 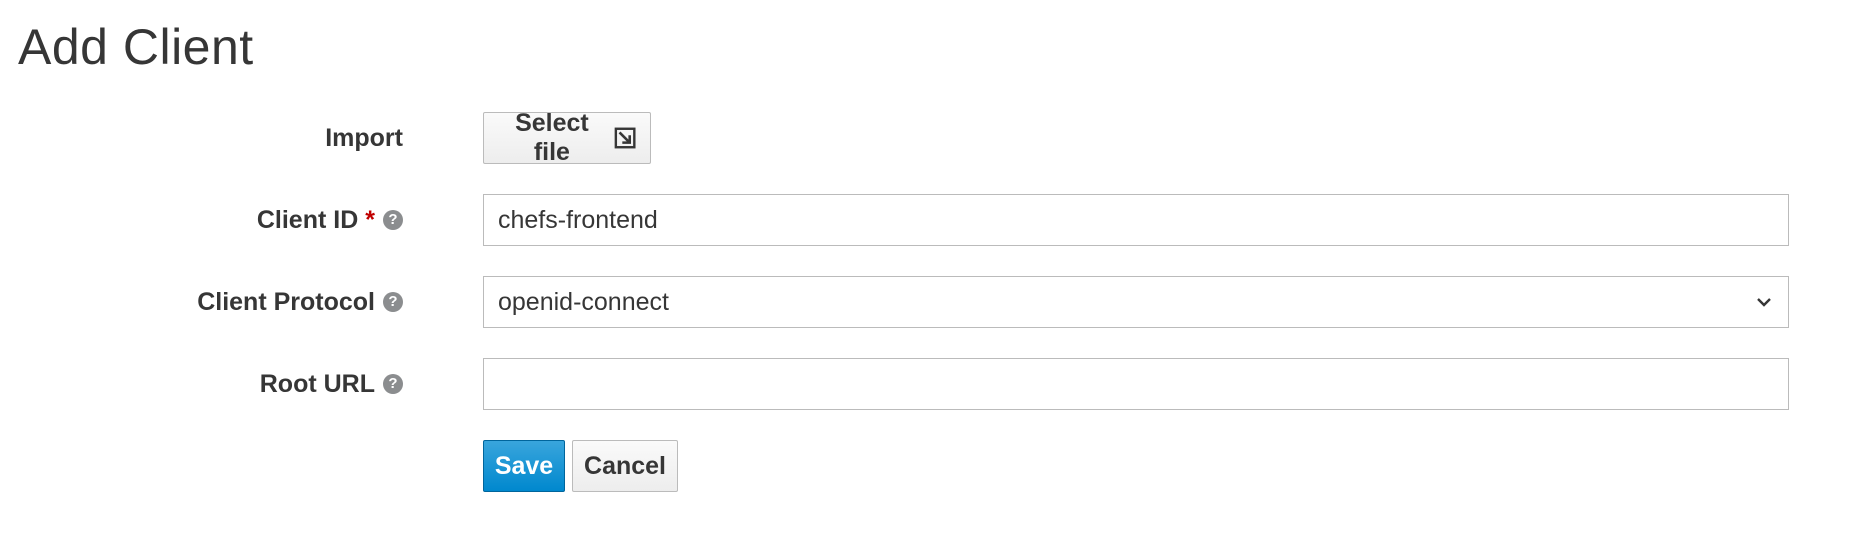 I want to click on root-url-row: Root URL ?, so click(x=933, y=384).